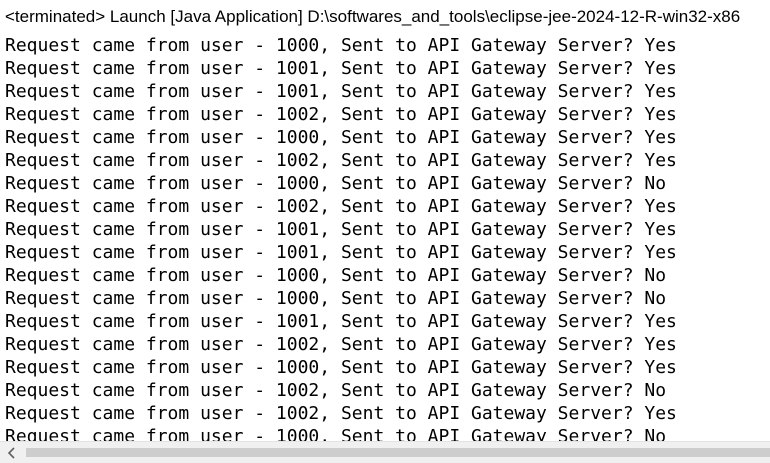 The width and height of the screenshot is (770, 463). What do you see at coordinates (398, 452) in the screenshot?
I see `scrollbar-thumb` at bounding box center [398, 452].